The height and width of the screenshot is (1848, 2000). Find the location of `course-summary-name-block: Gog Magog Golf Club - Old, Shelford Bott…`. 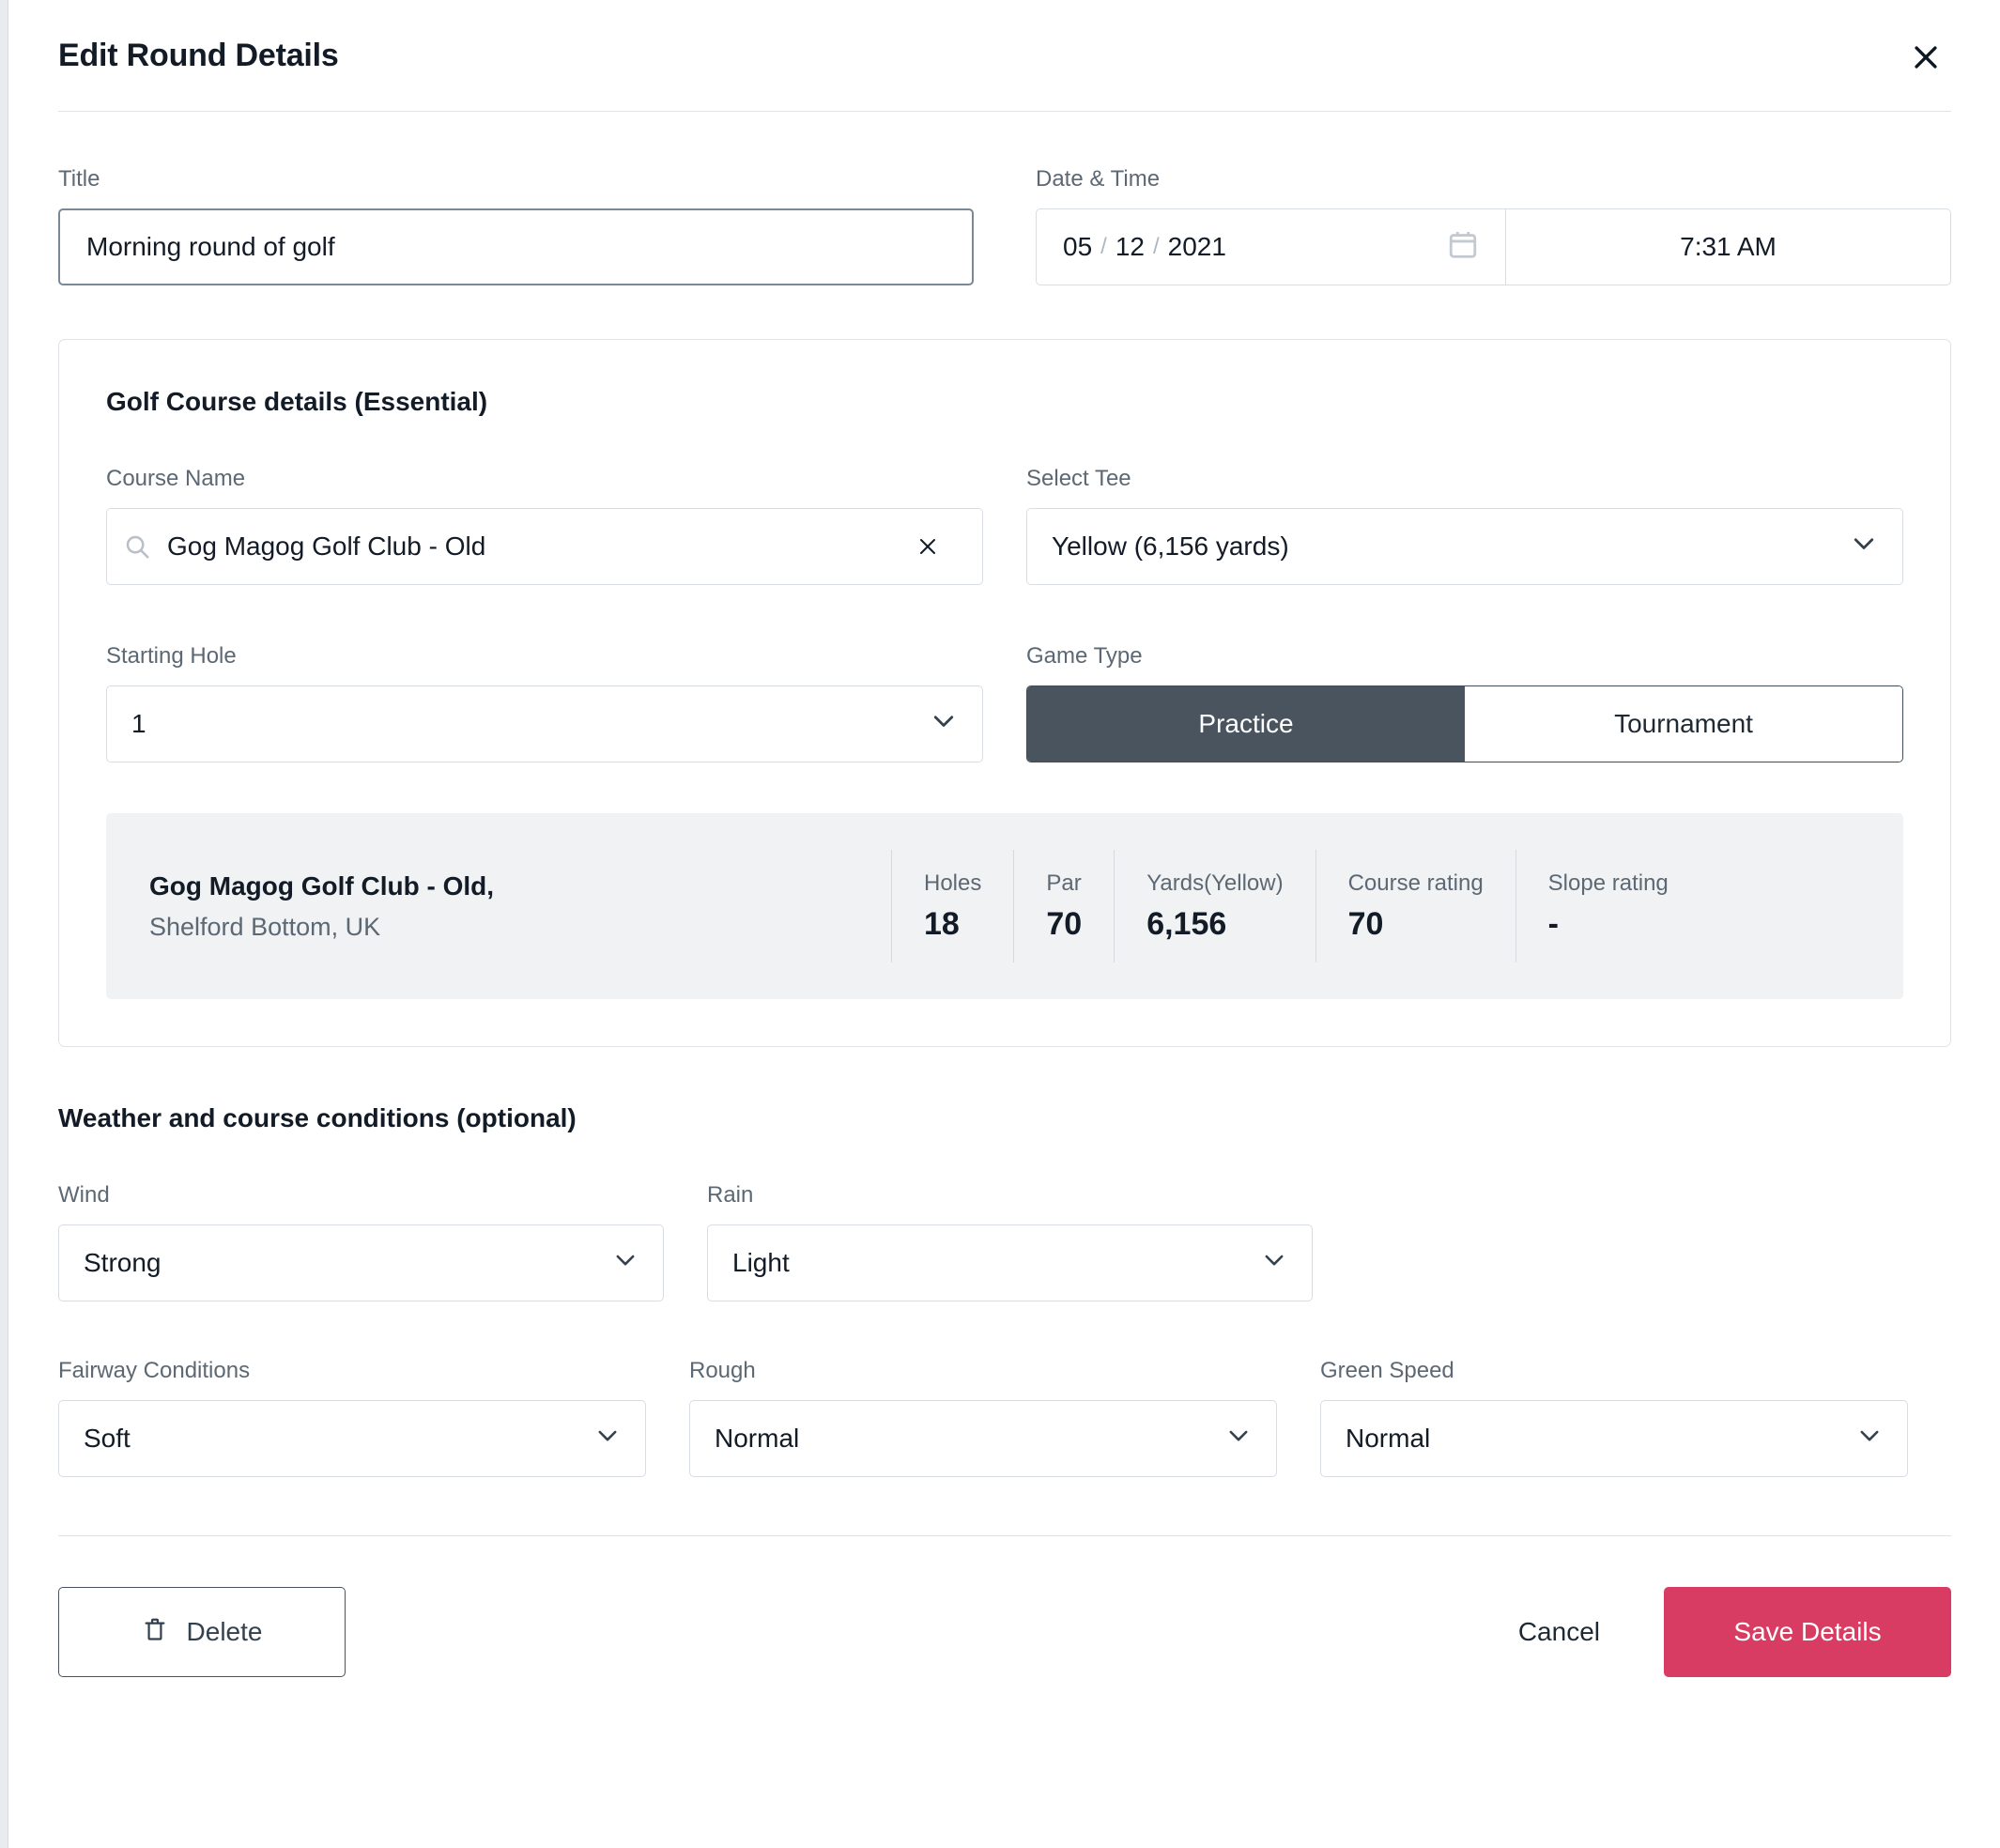

course-summary-name-block: Gog Magog Golf Club - Old, Shelford Bott… is located at coordinates (520, 906).